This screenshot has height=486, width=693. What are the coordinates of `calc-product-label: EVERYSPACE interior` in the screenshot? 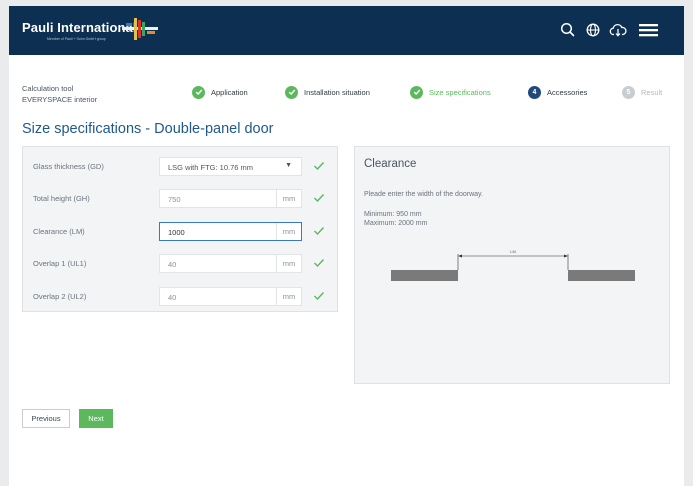 It's located at (60, 99).